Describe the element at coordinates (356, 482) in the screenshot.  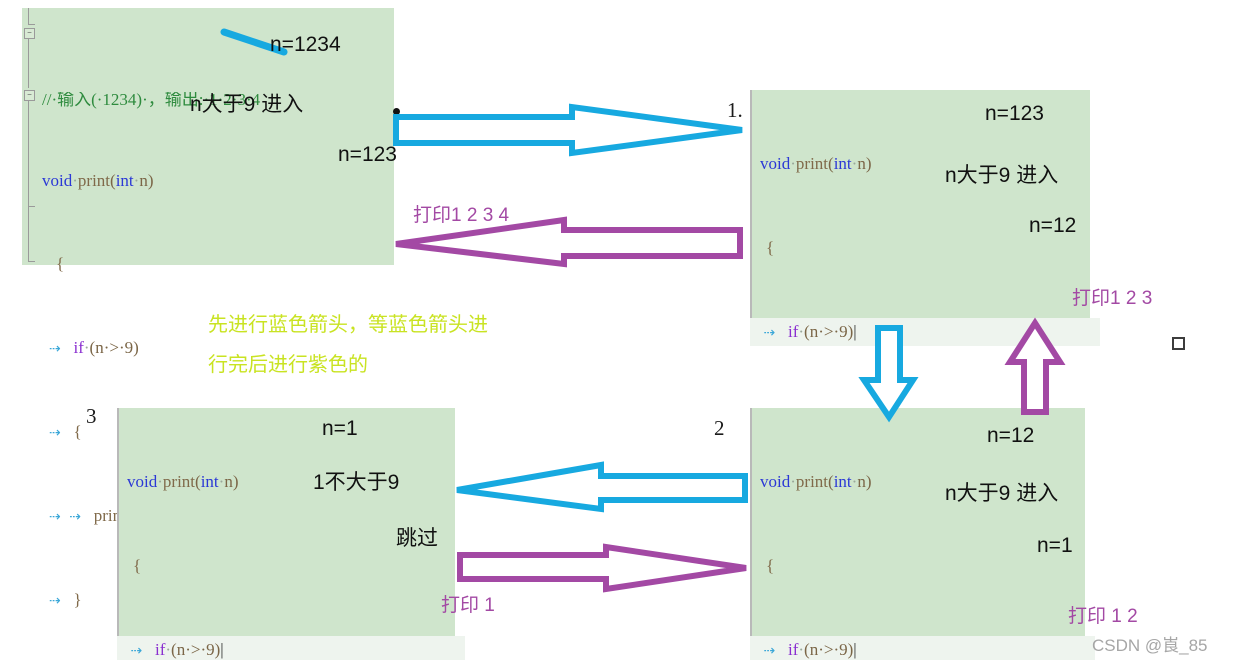
I see `annotation-b3-if-note: 1不大于9` at that location.